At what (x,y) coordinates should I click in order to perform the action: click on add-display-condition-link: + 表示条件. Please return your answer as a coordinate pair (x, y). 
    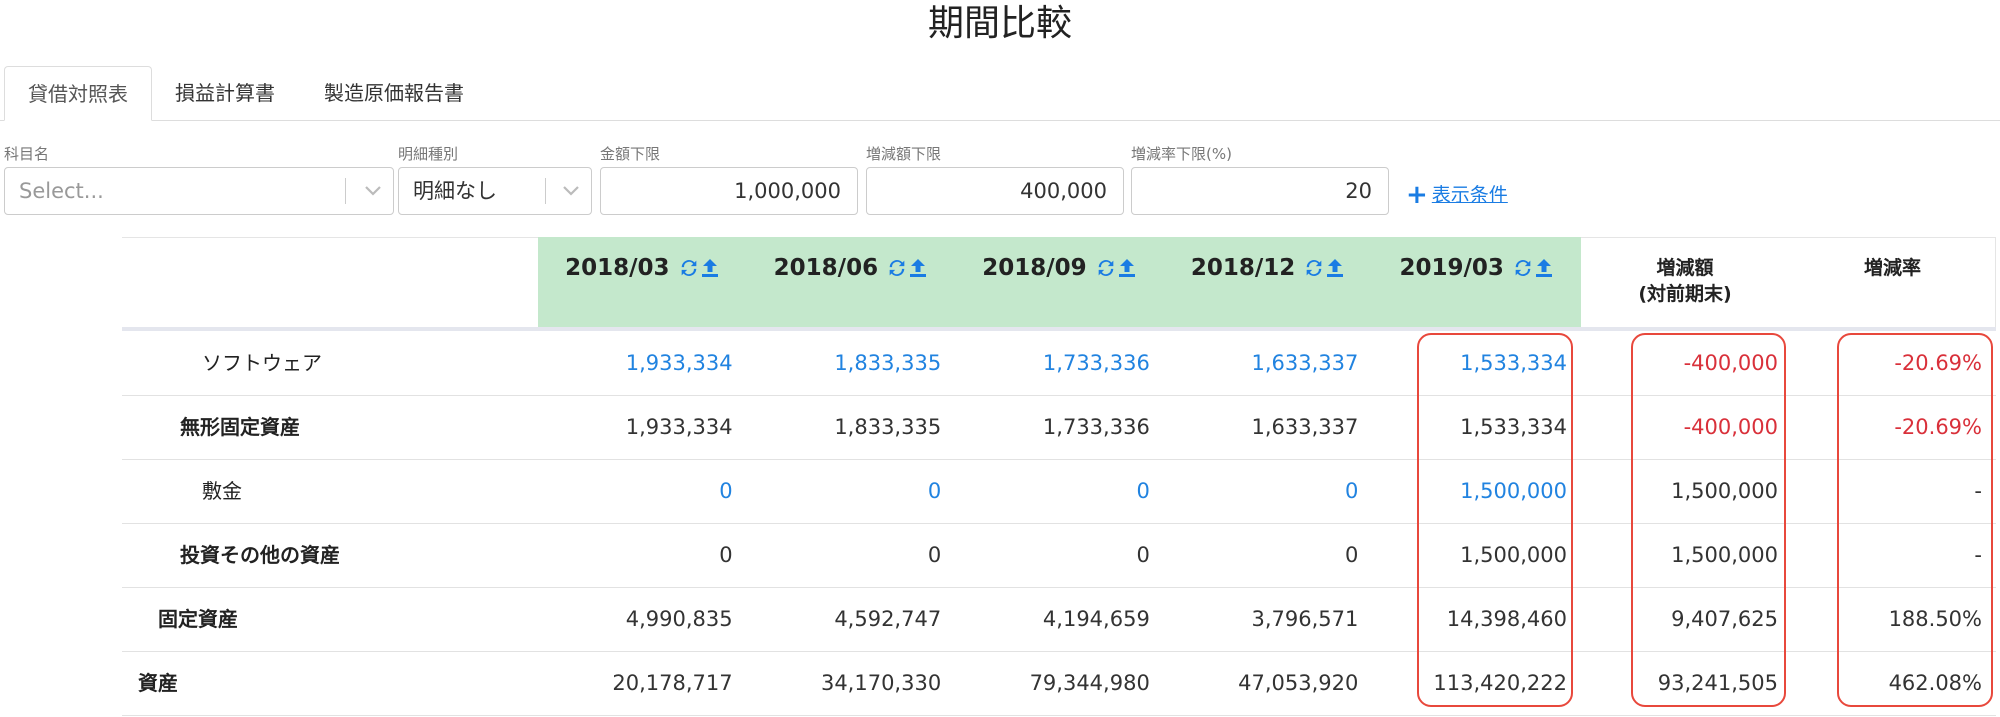
    Looking at the image, I should click on (1457, 195).